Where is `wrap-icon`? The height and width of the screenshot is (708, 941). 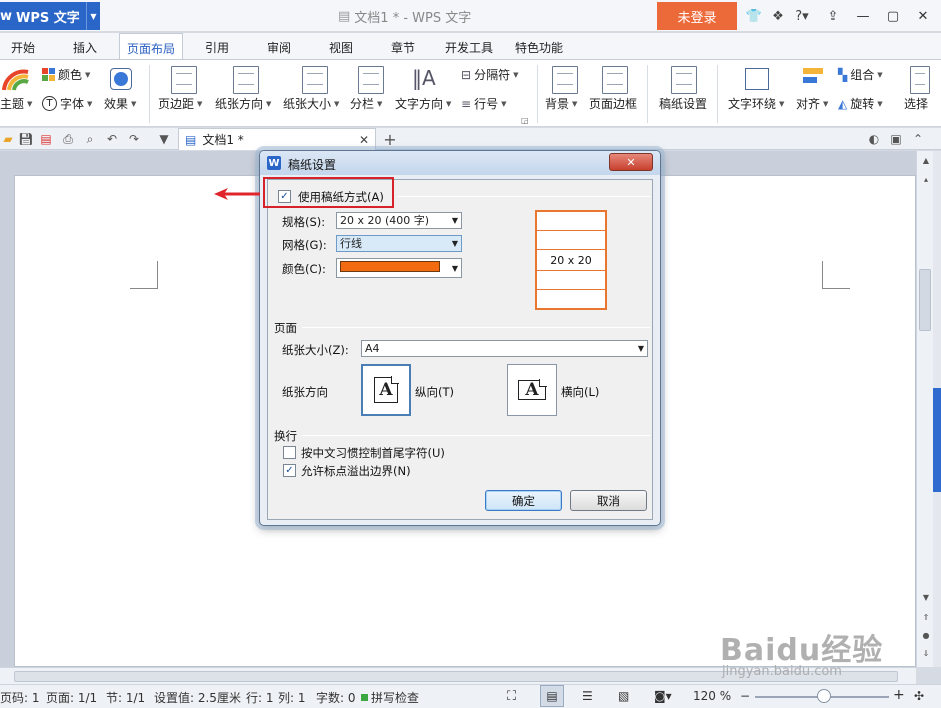
wrap-icon is located at coordinates (757, 79).